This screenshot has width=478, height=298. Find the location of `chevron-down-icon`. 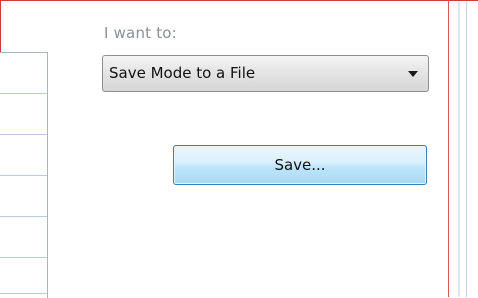

chevron-down-icon is located at coordinates (413, 74).